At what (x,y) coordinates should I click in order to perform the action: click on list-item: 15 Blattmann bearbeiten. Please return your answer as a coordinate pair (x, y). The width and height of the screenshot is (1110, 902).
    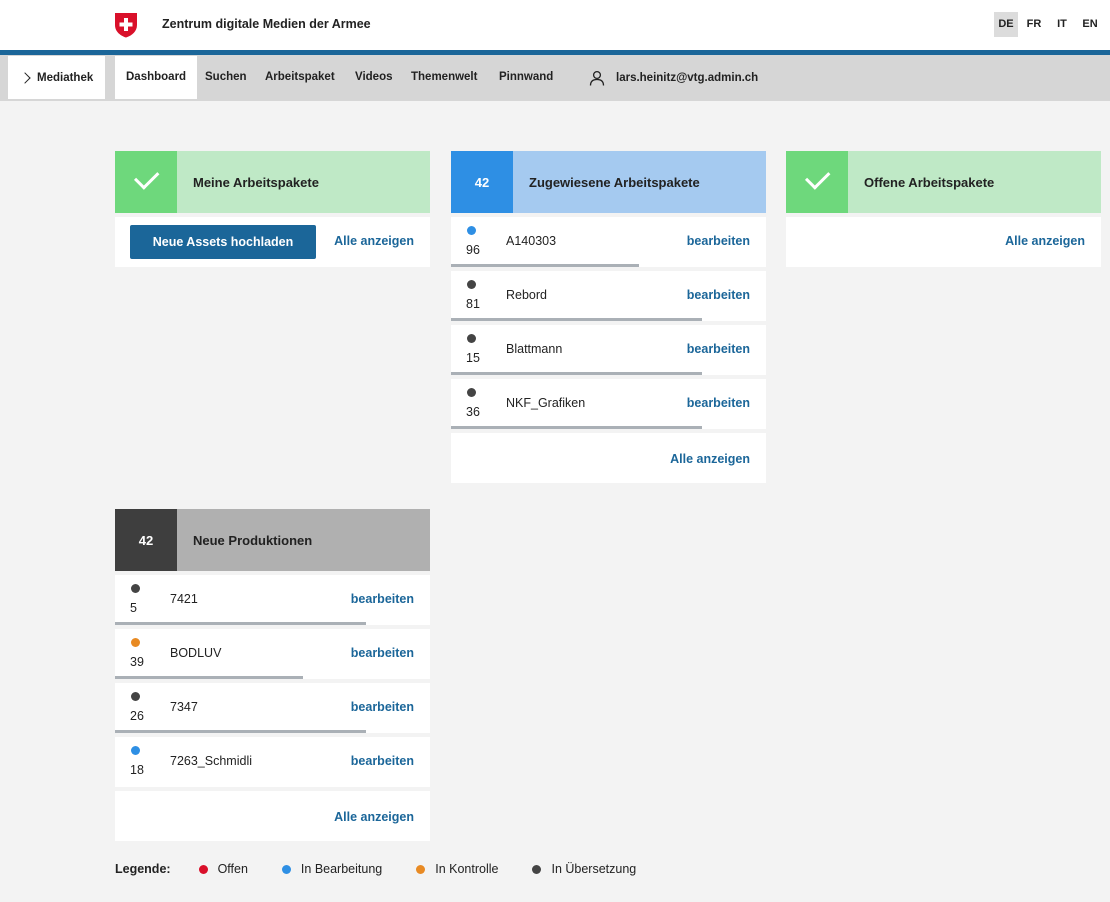
    Looking at the image, I should click on (608, 350).